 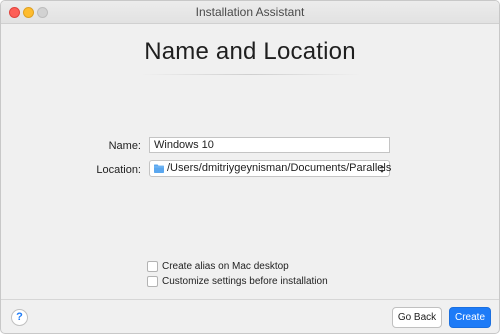 What do you see at coordinates (159, 168) in the screenshot?
I see `folder-icon` at bounding box center [159, 168].